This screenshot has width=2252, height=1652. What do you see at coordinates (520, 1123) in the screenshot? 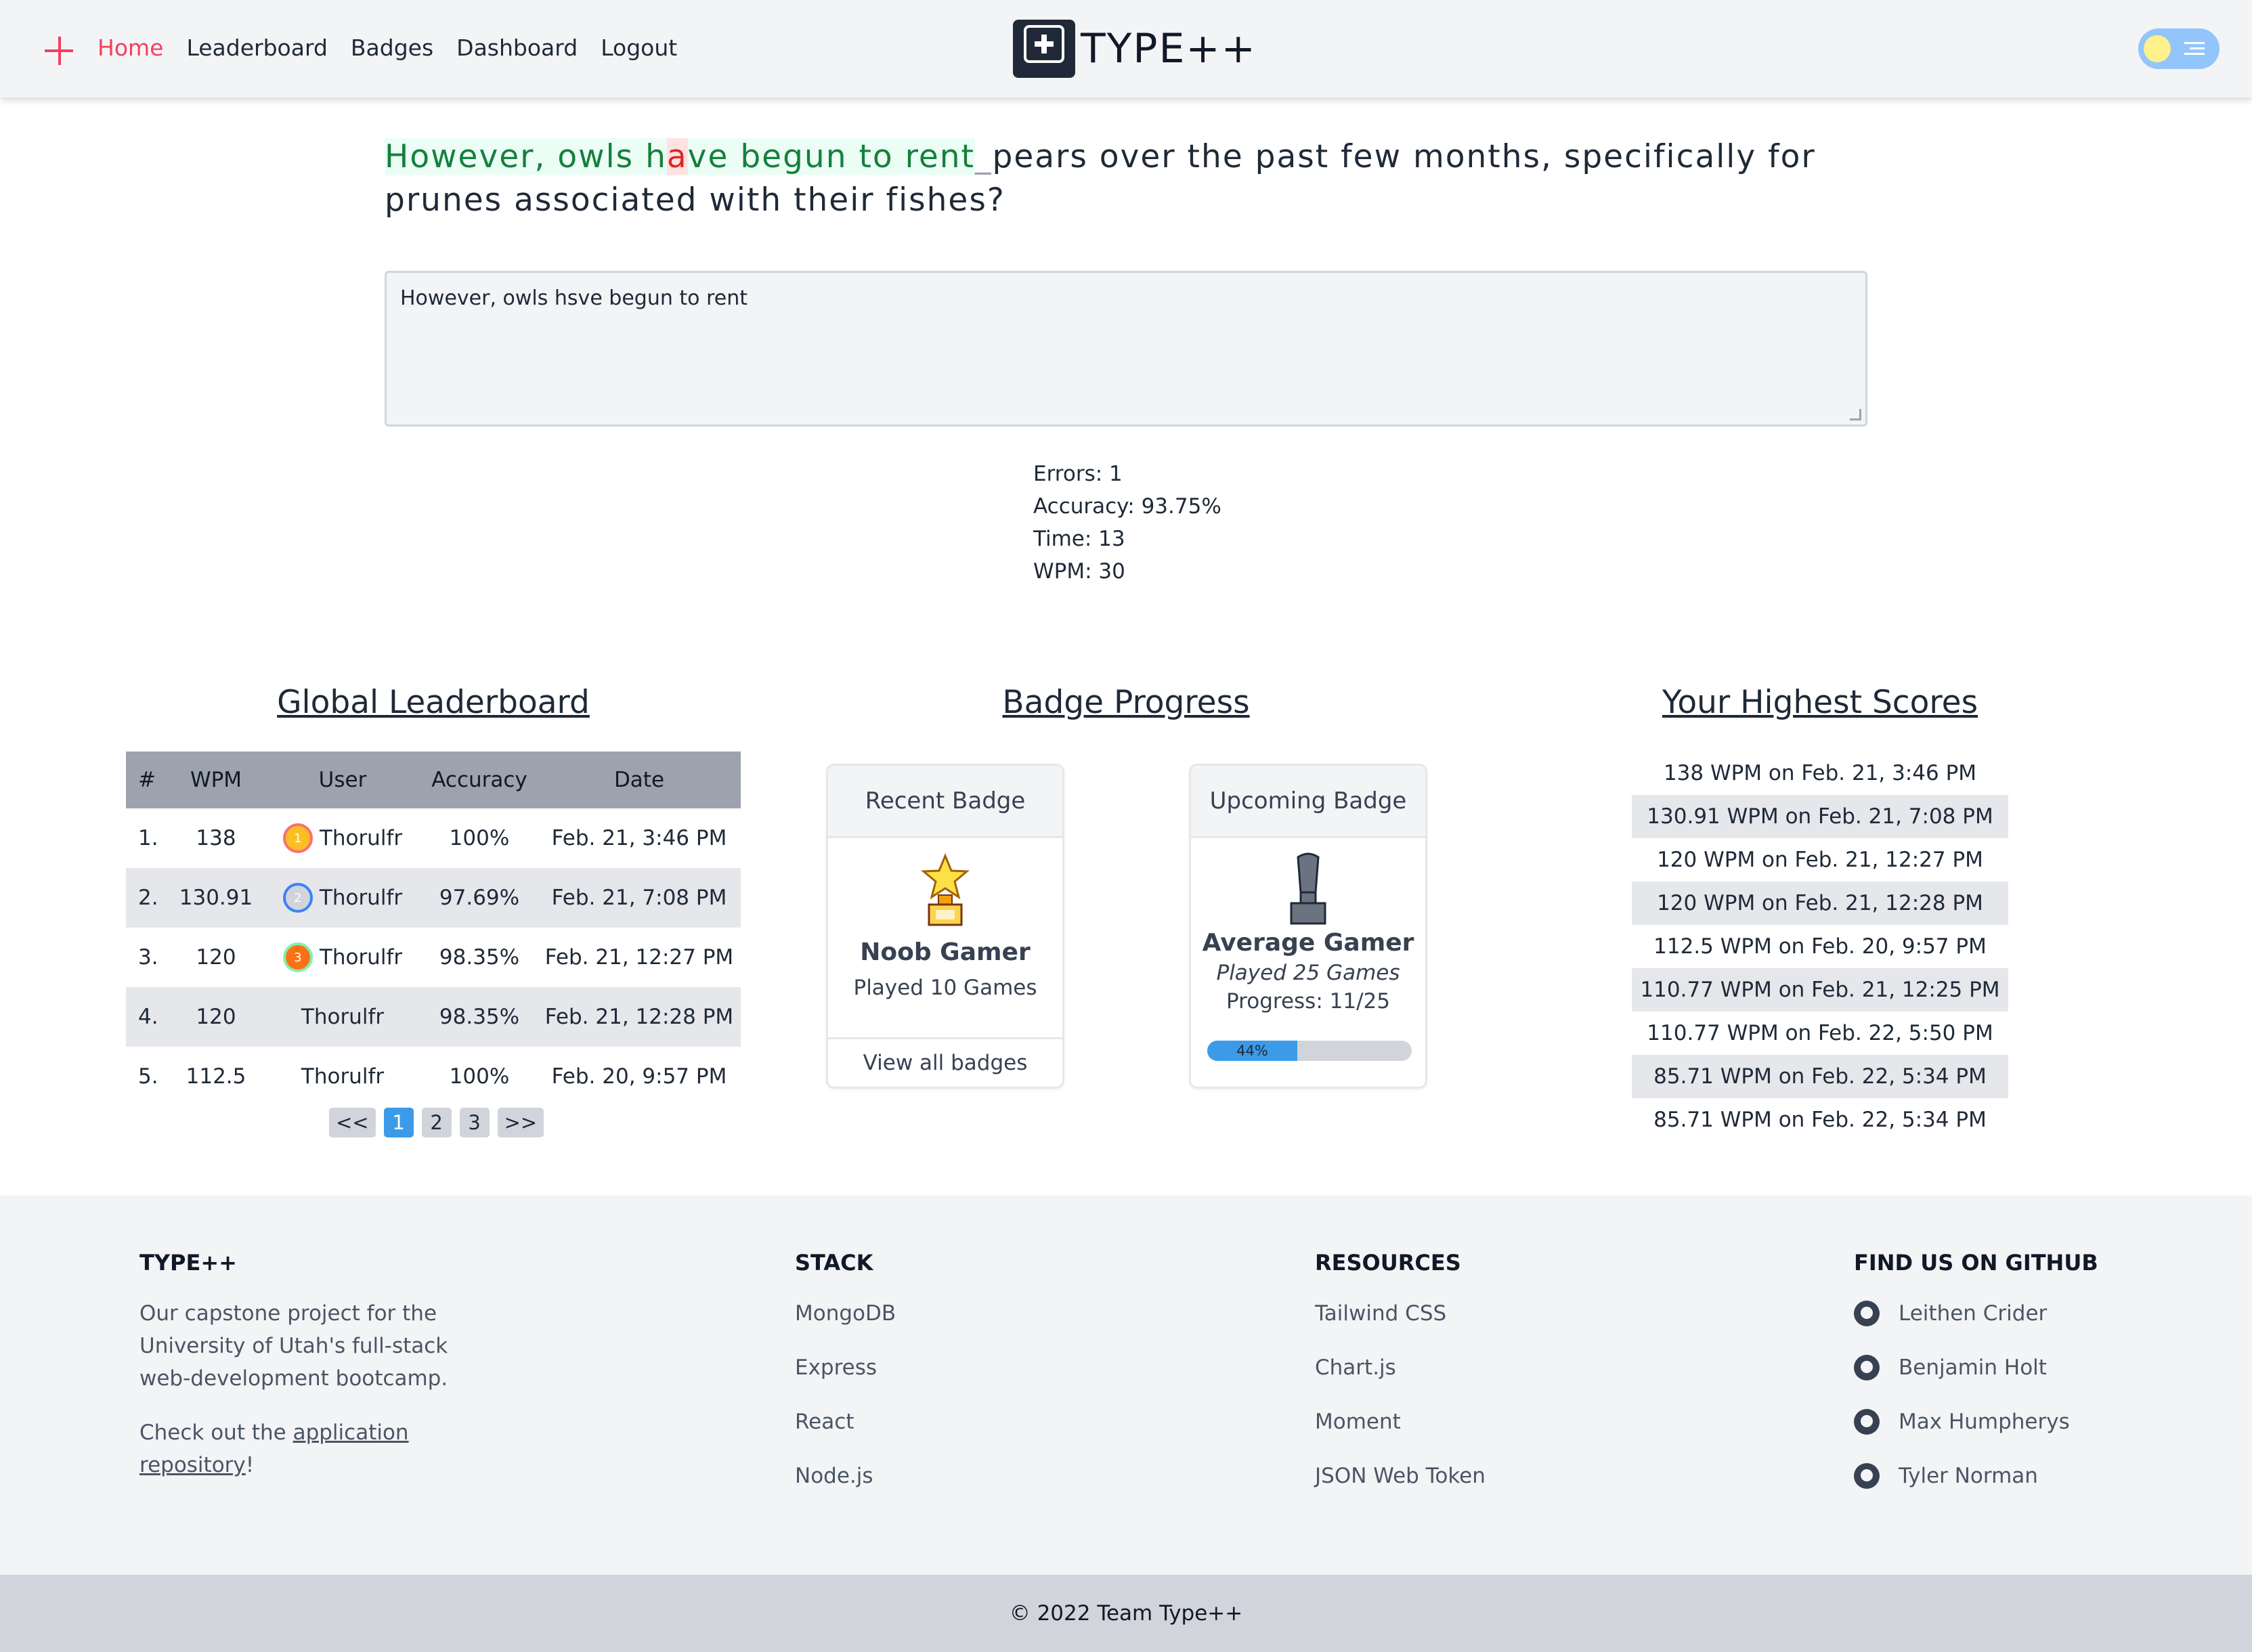
I see `page-last-button: >>` at bounding box center [520, 1123].